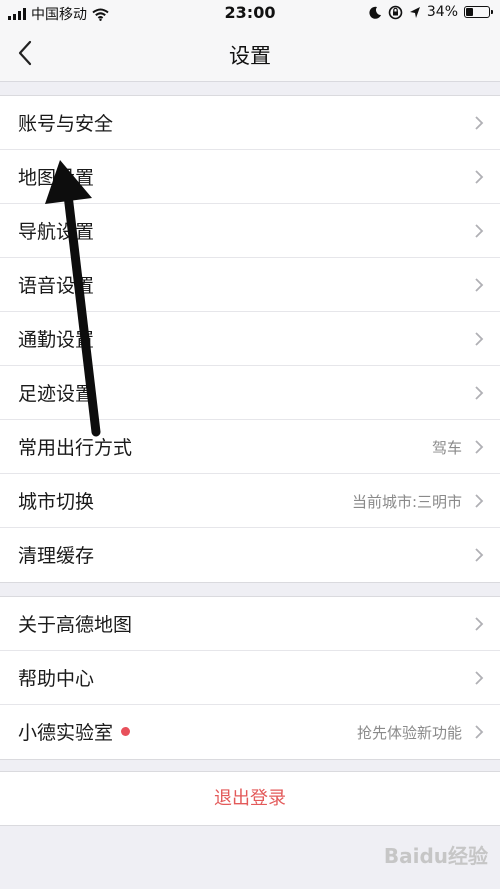  Describe the element at coordinates (409, 733) in the screenshot. I see `row-value: 抢先体验新功能` at that location.